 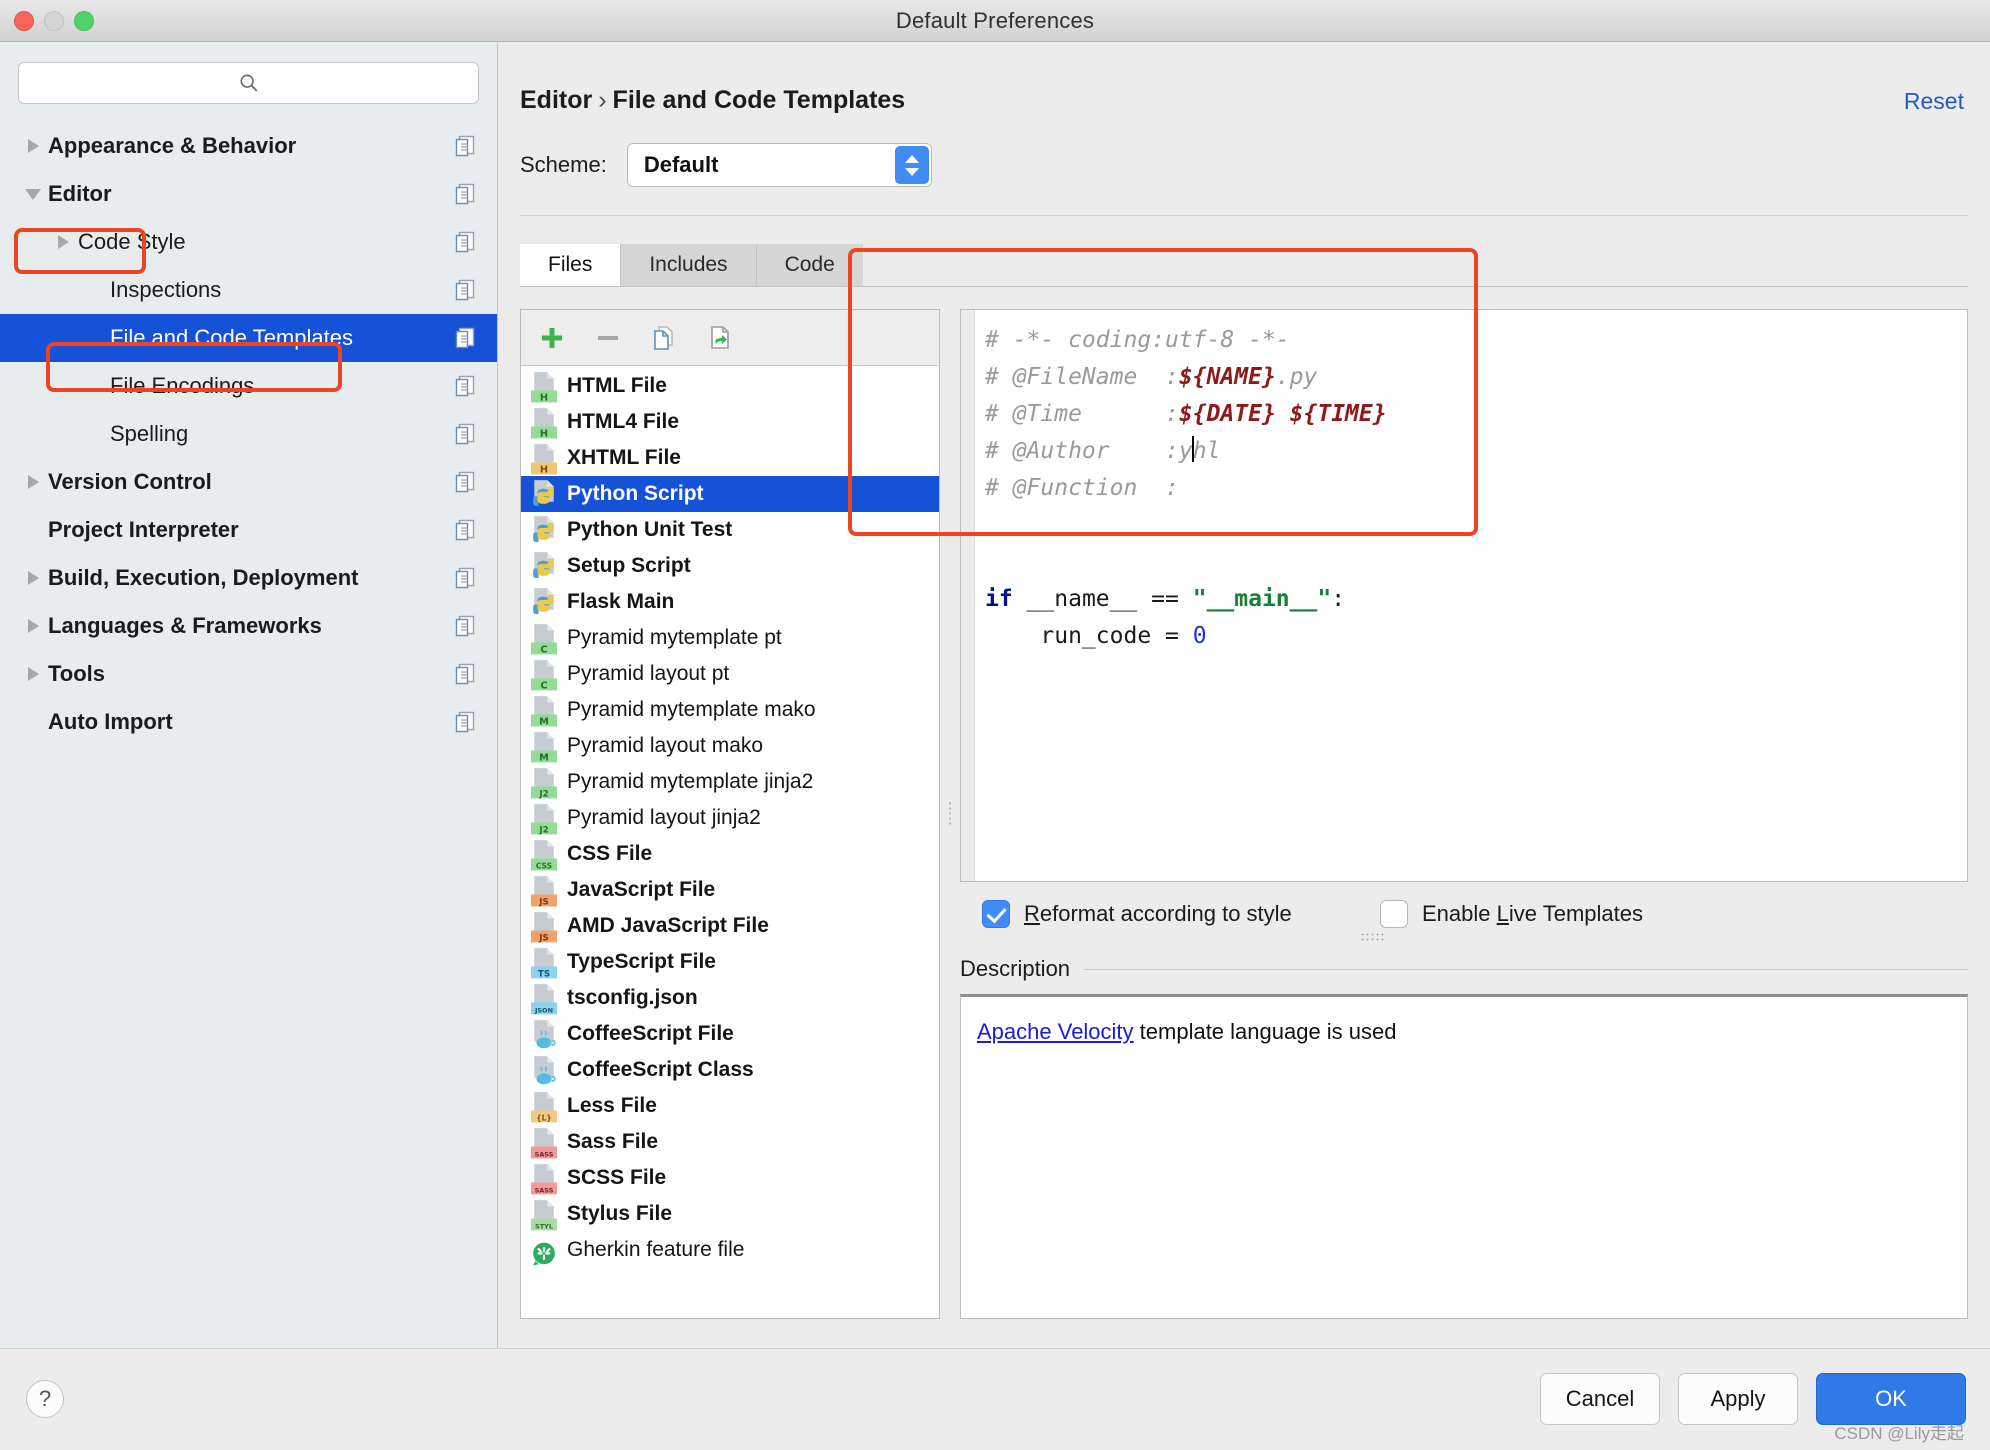 I want to click on list-item-label: Less File, so click(x=612, y=1105).